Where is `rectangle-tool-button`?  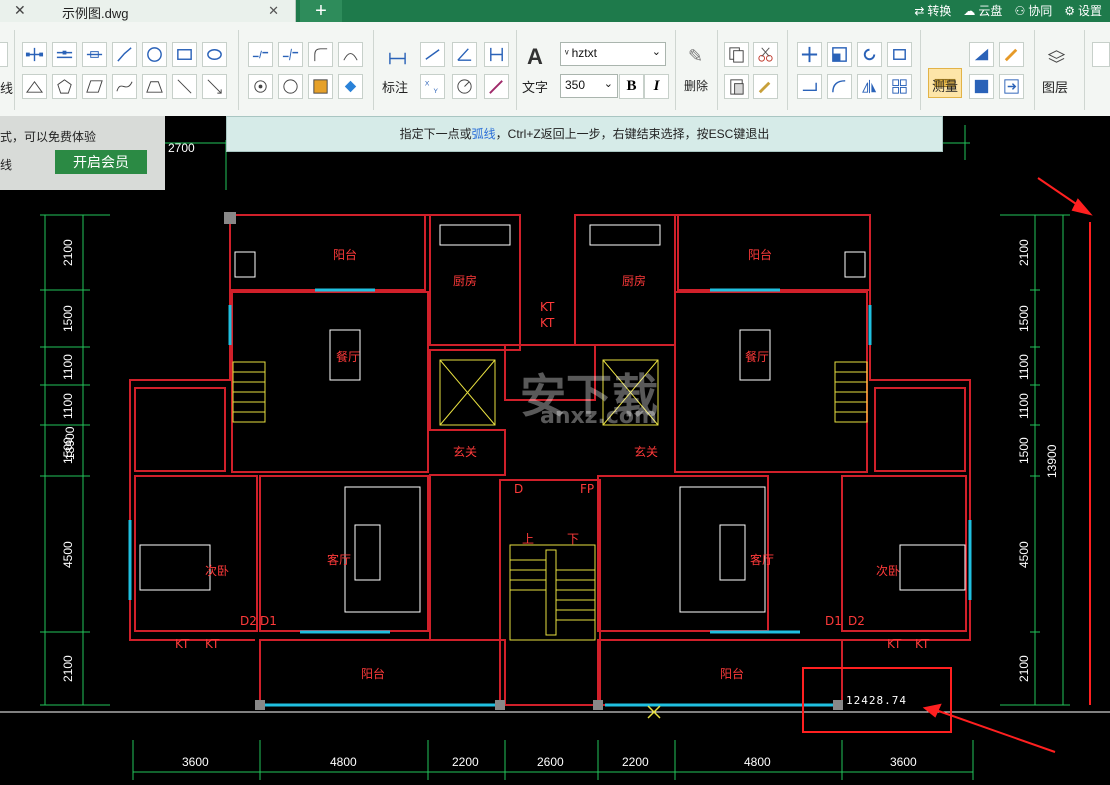 rectangle-tool-button is located at coordinates (184, 54).